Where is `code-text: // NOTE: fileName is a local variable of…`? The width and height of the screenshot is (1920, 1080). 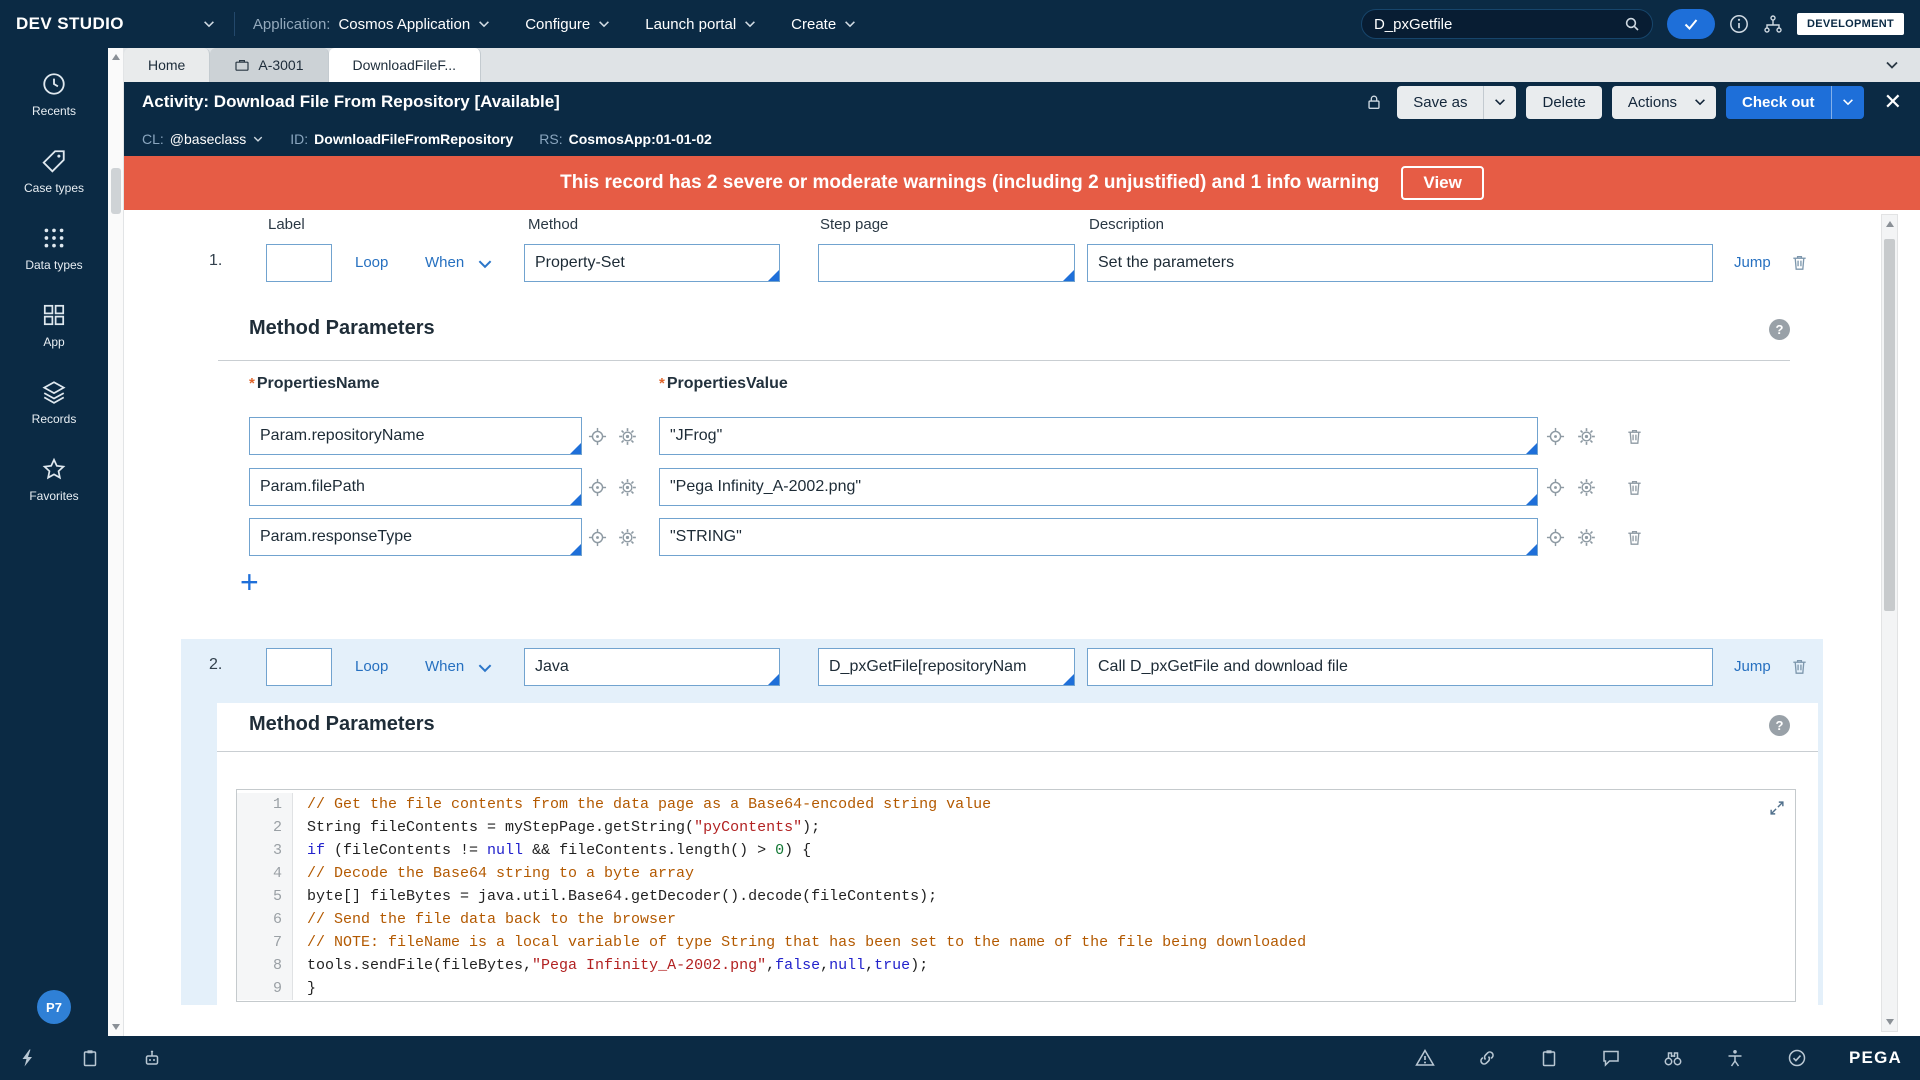
code-text: // NOTE: fileName is a local variable of… is located at coordinates (799, 942).